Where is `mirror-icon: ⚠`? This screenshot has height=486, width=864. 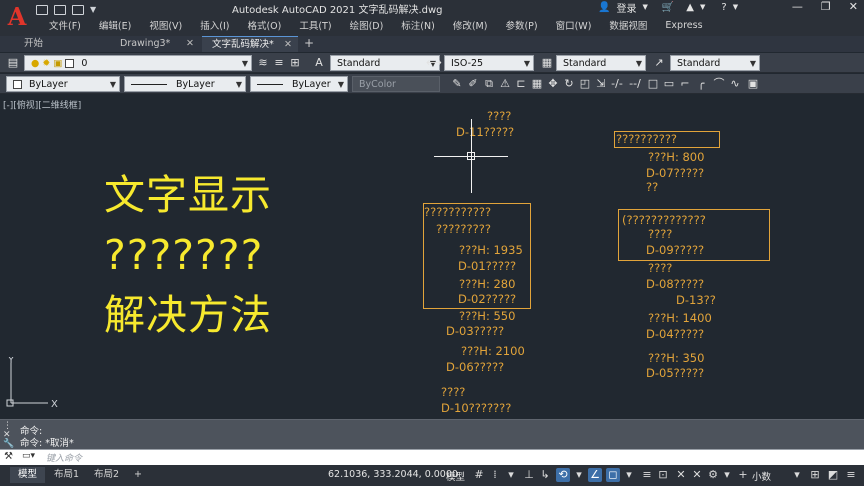 mirror-icon: ⚠ is located at coordinates (505, 84).